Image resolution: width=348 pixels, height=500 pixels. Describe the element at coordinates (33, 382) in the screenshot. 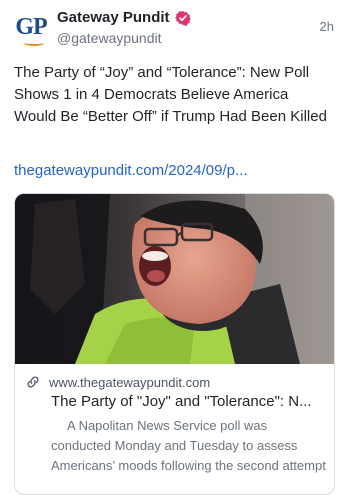

I see `link-chain-icon` at that location.